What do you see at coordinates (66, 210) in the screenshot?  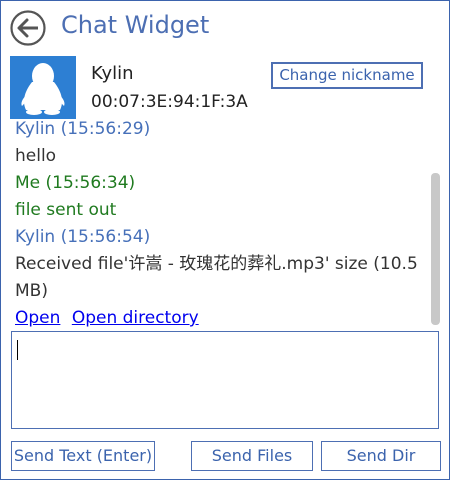 I see `message-text: file sent out` at bounding box center [66, 210].